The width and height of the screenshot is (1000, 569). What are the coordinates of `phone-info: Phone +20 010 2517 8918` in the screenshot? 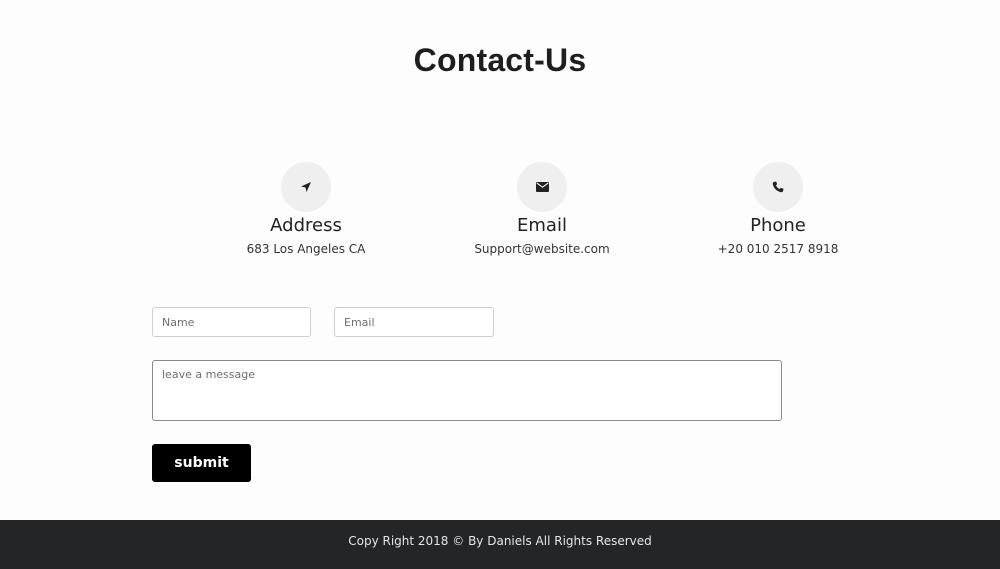 It's located at (778, 209).